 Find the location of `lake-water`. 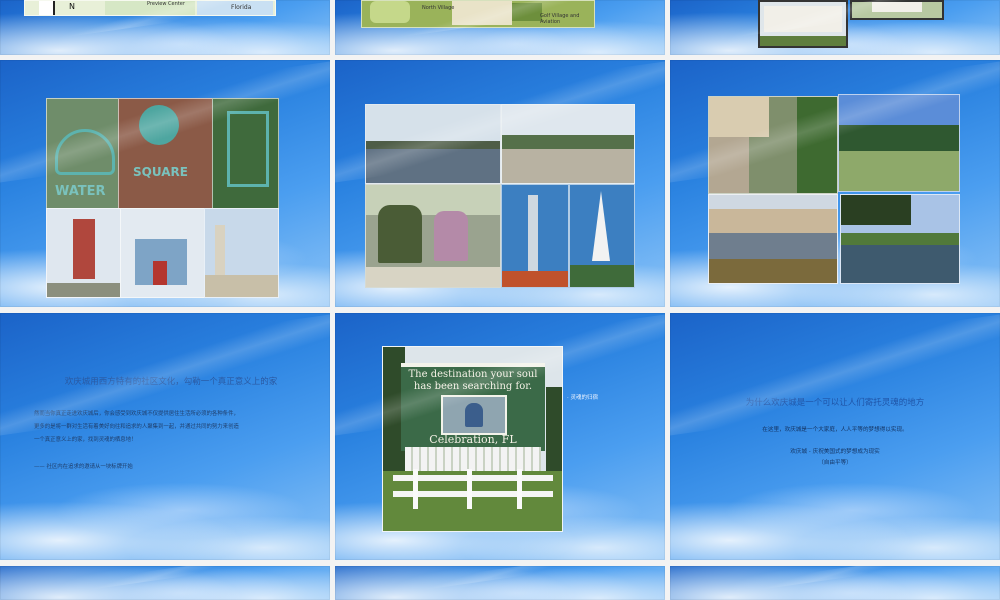

lake-water is located at coordinates (433, 166).